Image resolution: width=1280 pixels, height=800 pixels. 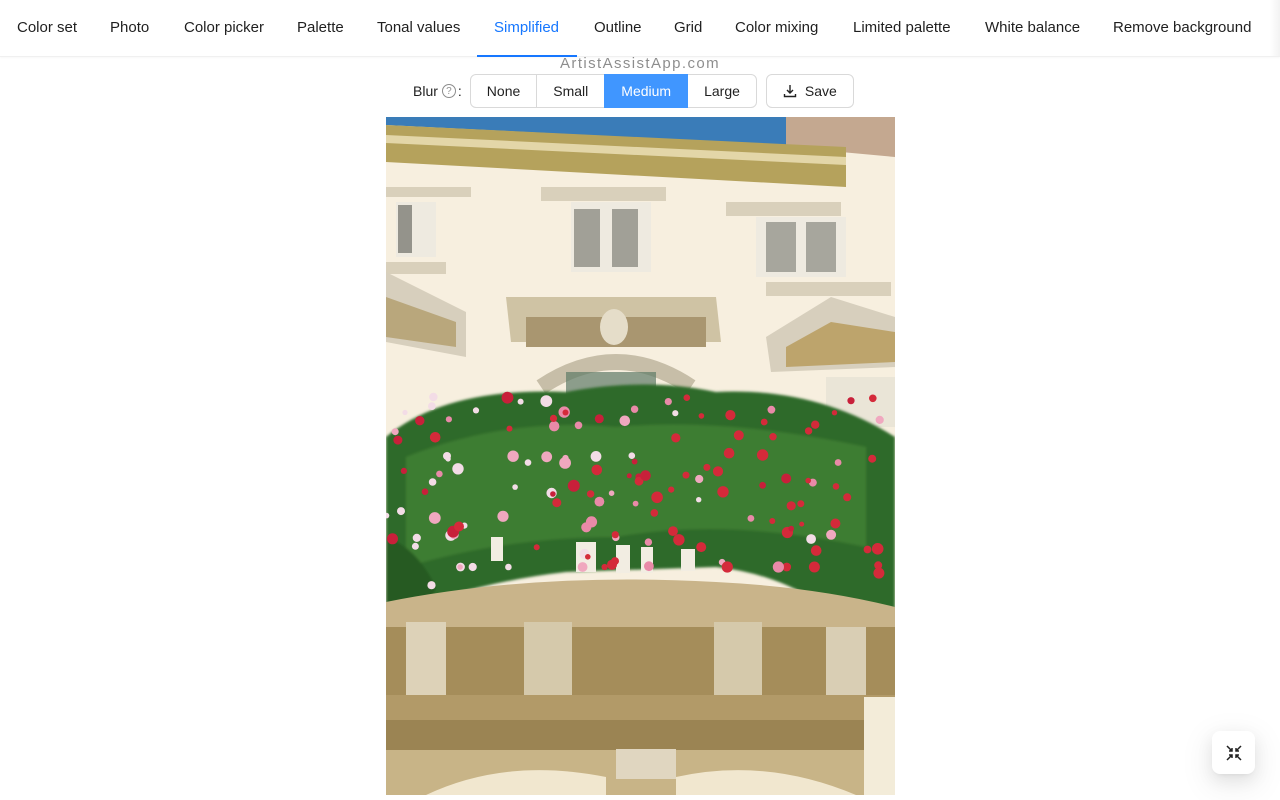 I want to click on tab-white-balance: White balance, so click(x=1032, y=28).